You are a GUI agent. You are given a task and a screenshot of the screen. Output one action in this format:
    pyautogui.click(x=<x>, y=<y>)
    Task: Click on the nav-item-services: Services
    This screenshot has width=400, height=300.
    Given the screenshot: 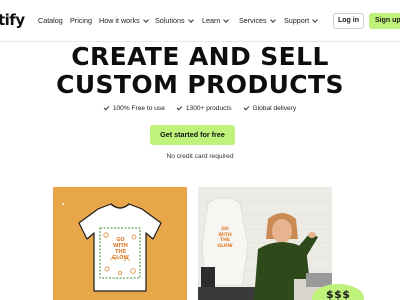 What is the action you would take?
    pyautogui.click(x=257, y=20)
    